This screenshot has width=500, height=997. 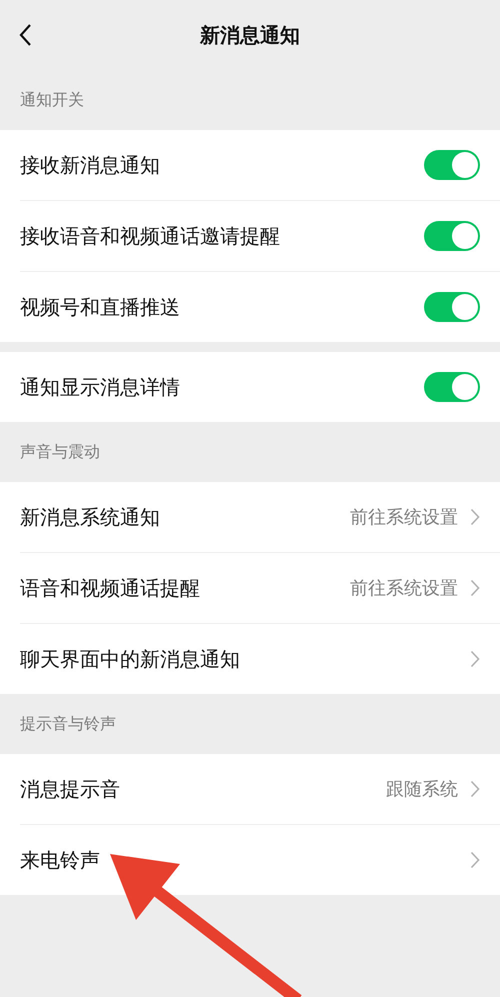 I want to click on settings-row: 新消息系统通知 前往系统设置, so click(x=260, y=517).